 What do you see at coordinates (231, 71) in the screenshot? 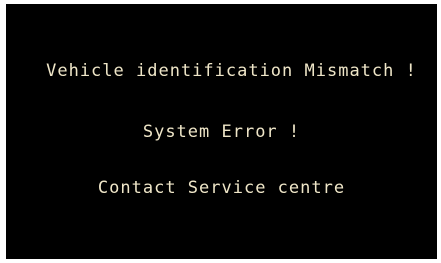
I see `vehicle-mismatch-message: Vehicle identification Mismatch !` at bounding box center [231, 71].